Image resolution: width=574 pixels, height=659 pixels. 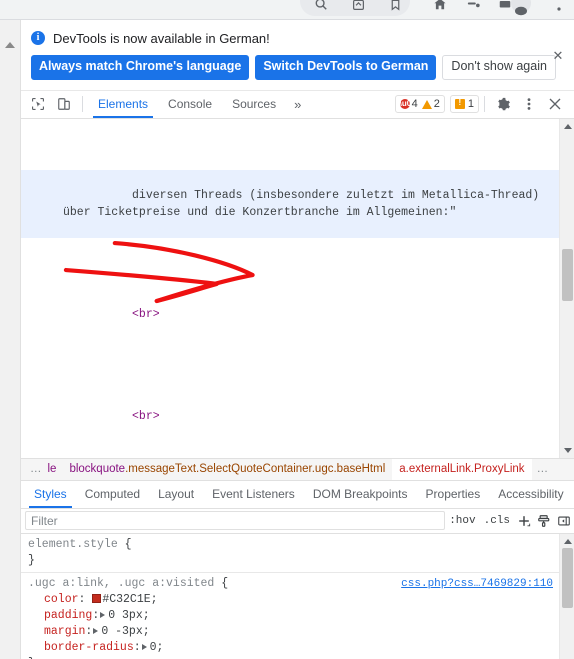 I want to click on bookmark-icon, so click(x=395, y=5).